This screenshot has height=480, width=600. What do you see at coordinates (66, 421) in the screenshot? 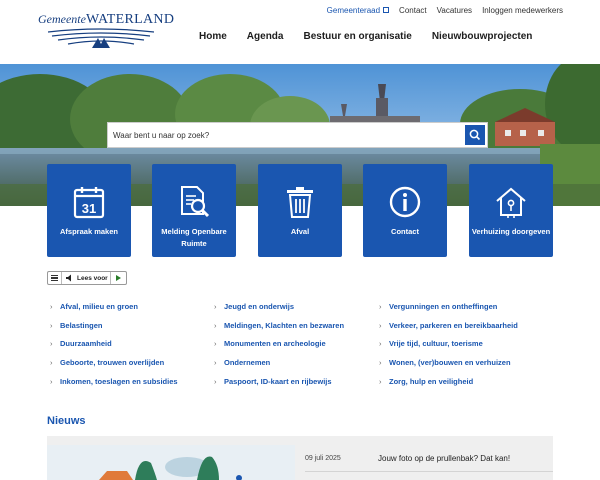
I see `news-section-title: Nieuws` at bounding box center [66, 421].